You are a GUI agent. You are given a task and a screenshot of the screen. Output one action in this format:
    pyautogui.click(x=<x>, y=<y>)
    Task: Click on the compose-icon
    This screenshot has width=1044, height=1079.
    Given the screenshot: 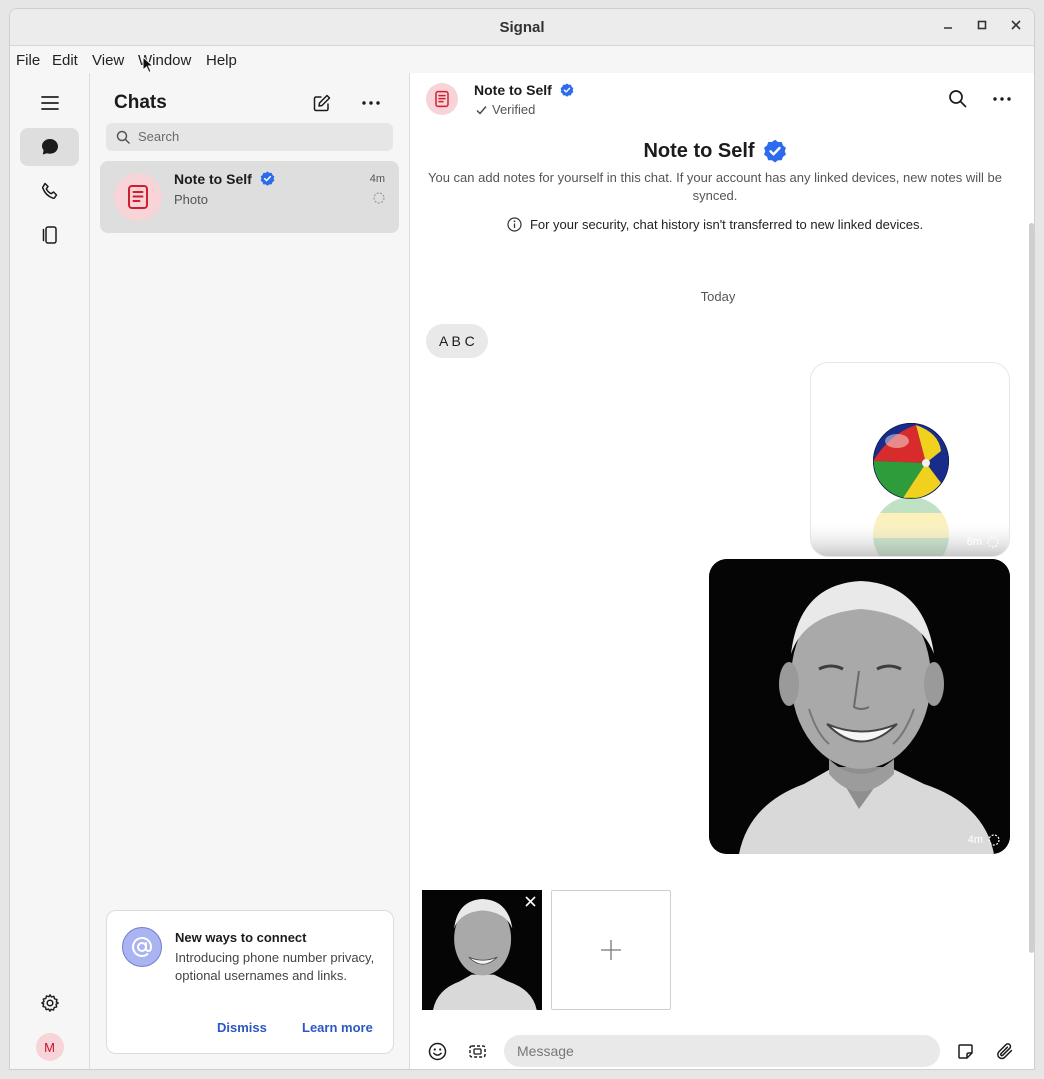 What is the action you would take?
    pyautogui.click(x=322, y=103)
    